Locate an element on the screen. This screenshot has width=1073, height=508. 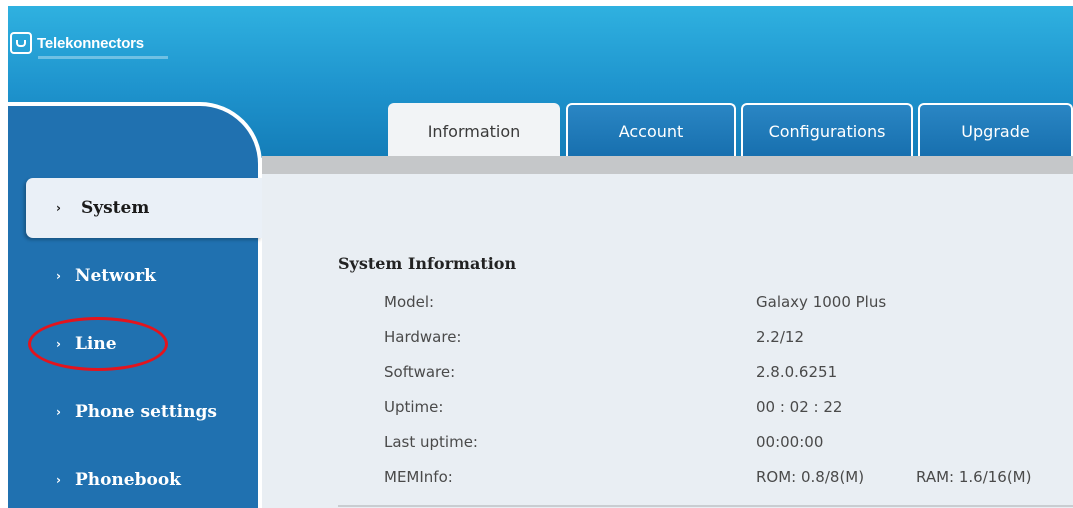
info-row-meminfo: MEMInfo: ROM: 0.8/8(M) RAM: 1.6/16(M) is located at coordinates (667, 483).